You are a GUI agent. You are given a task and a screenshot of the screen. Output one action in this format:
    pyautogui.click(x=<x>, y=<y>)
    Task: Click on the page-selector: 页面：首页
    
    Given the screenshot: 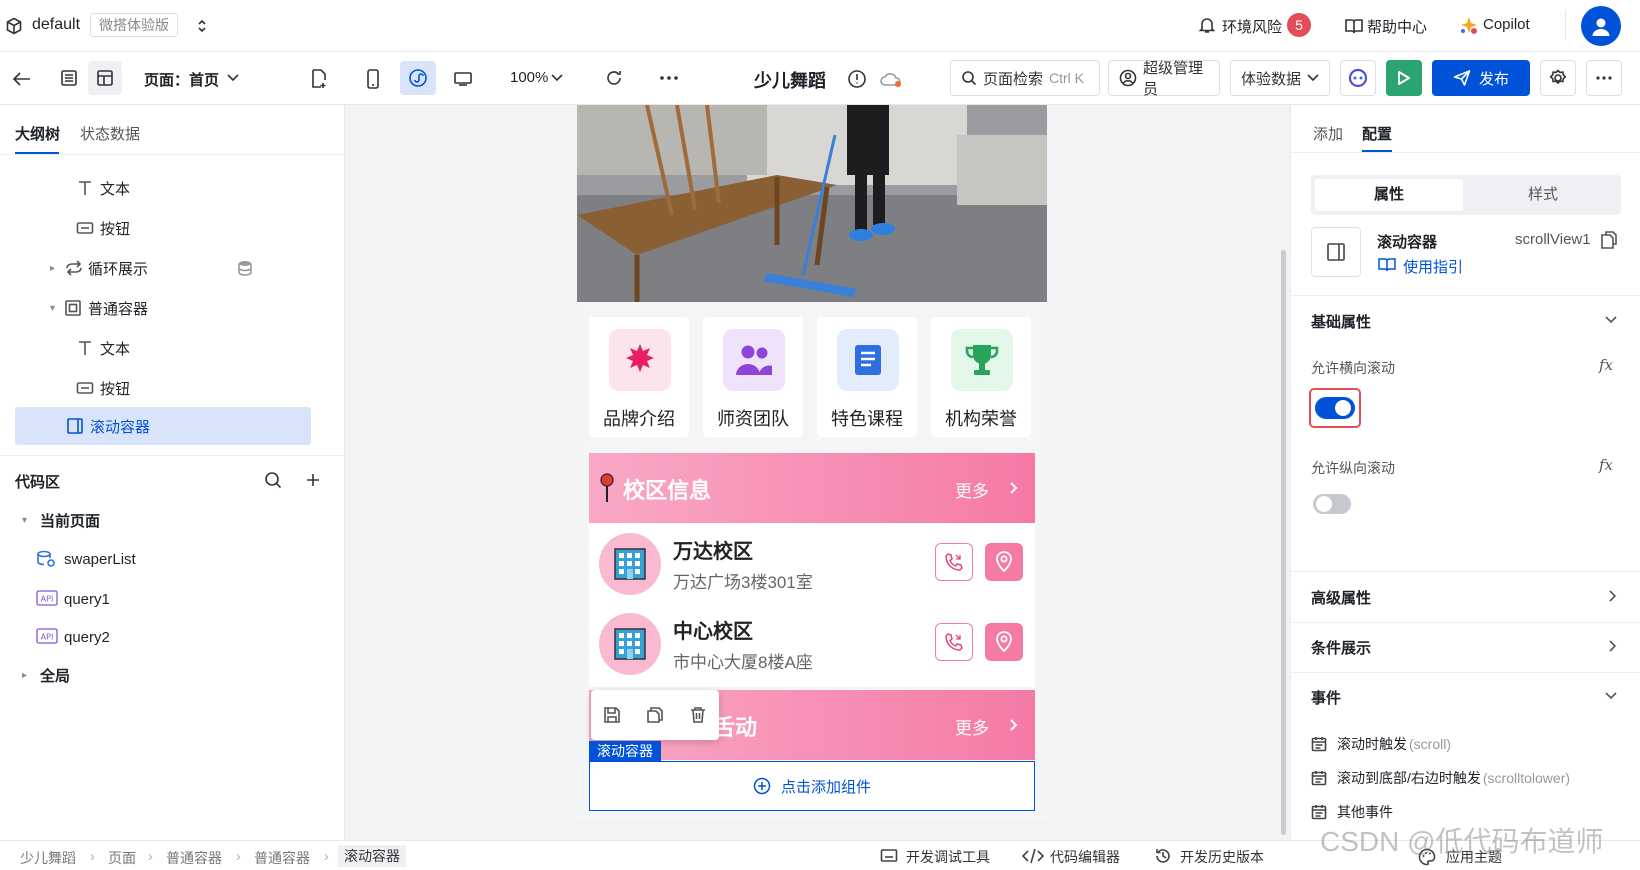 What is the action you would take?
    pyautogui.click(x=181, y=79)
    